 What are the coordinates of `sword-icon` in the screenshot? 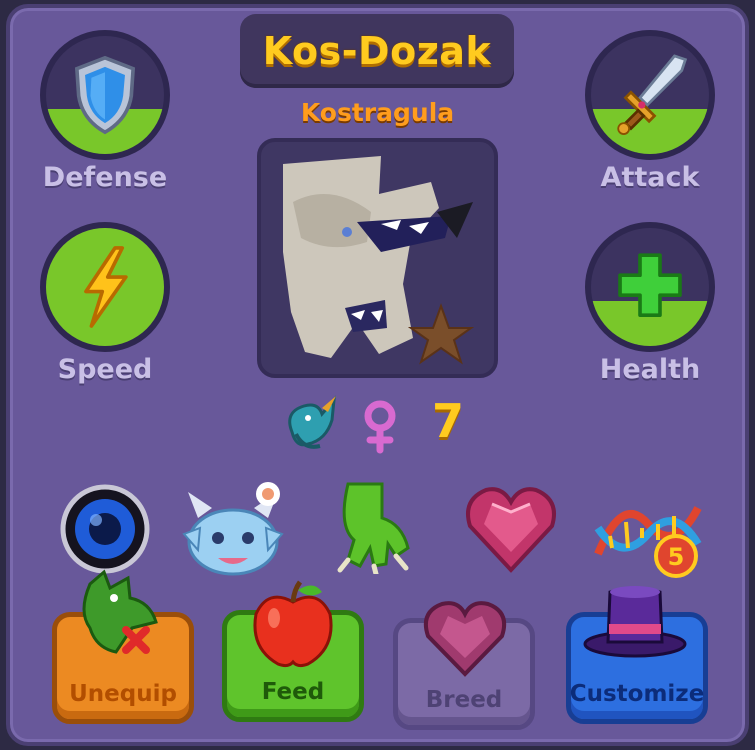 It's located at (652, 94).